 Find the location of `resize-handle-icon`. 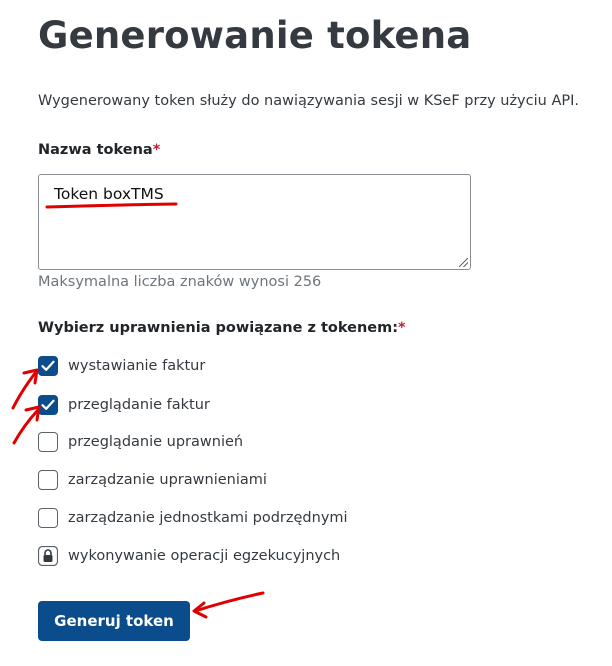

resize-handle-icon is located at coordinates (463, 262).